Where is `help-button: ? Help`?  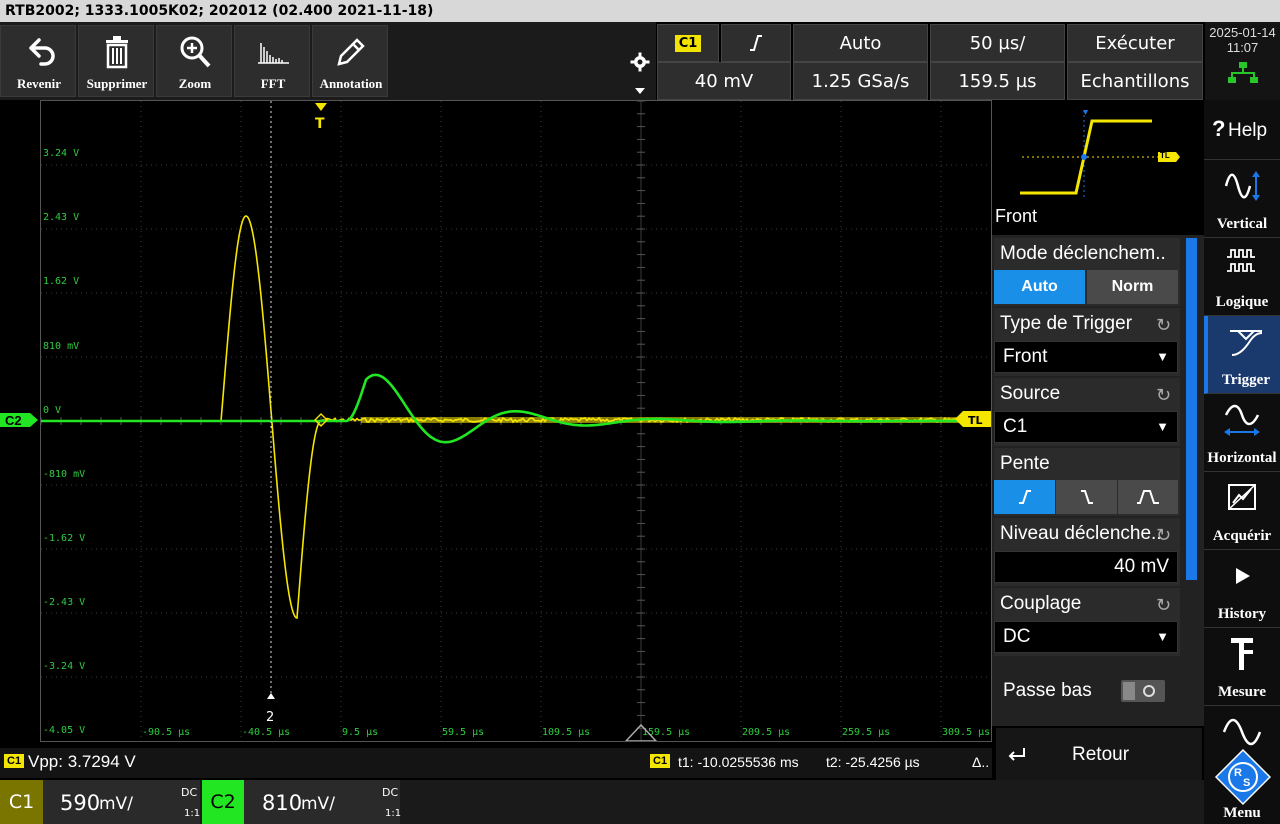
help-button: ? Help is located at coordinates (1242, 130).